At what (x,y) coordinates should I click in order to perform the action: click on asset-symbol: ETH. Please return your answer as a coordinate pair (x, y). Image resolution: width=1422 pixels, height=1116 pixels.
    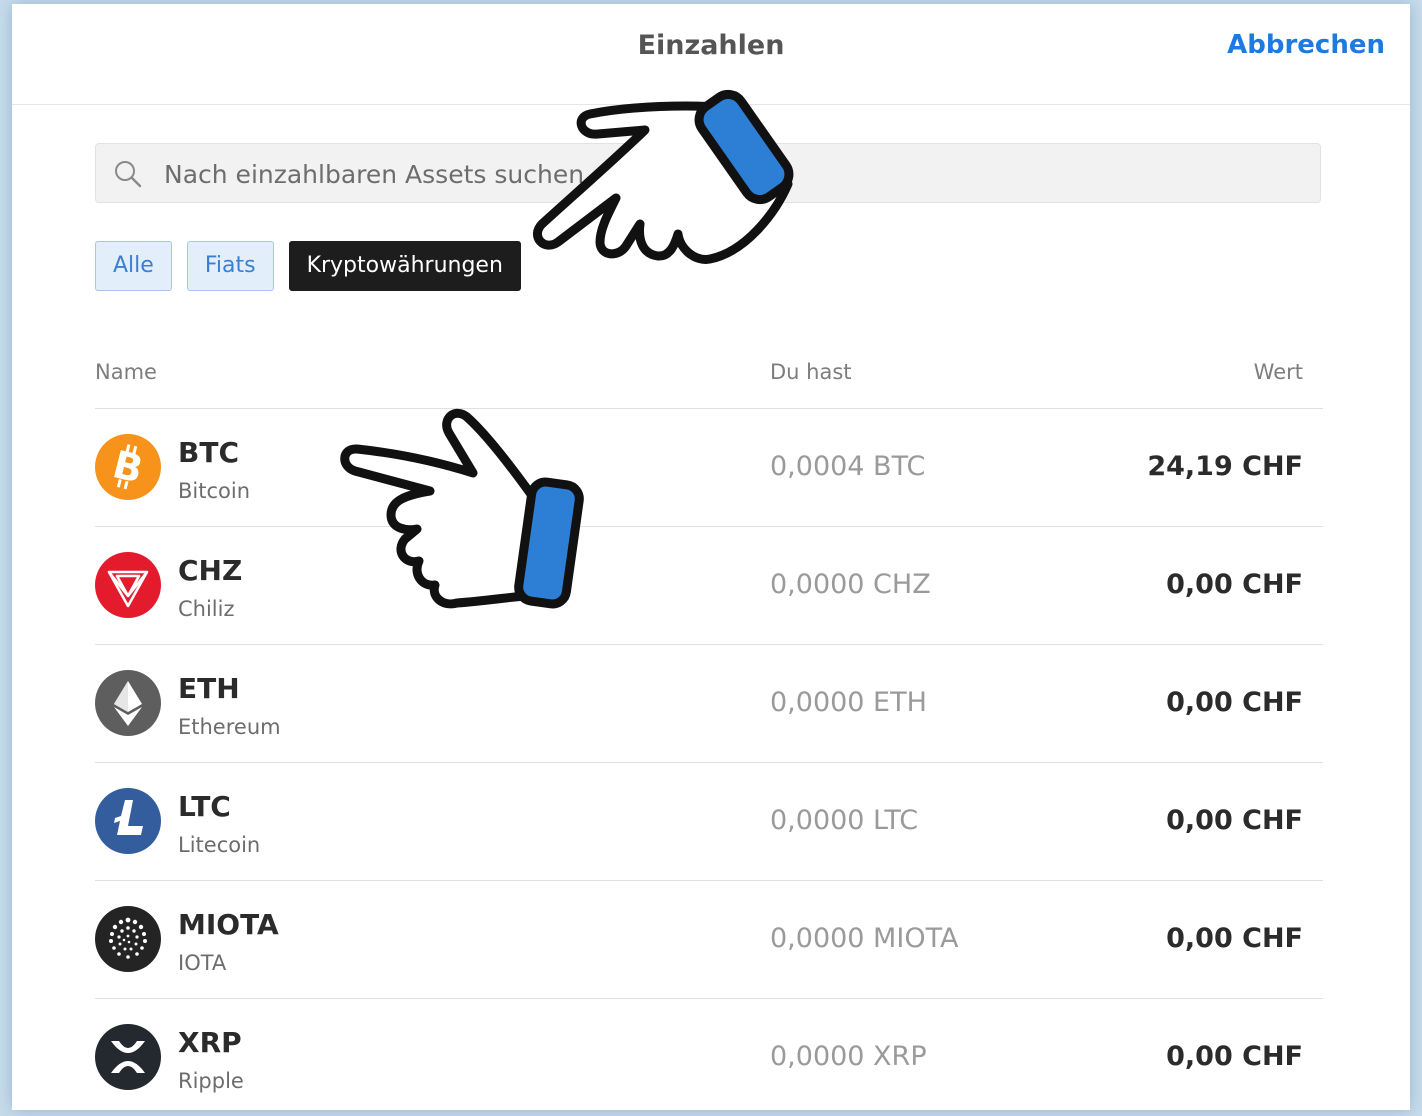
    Looking at the image, I should click on (209, 688).